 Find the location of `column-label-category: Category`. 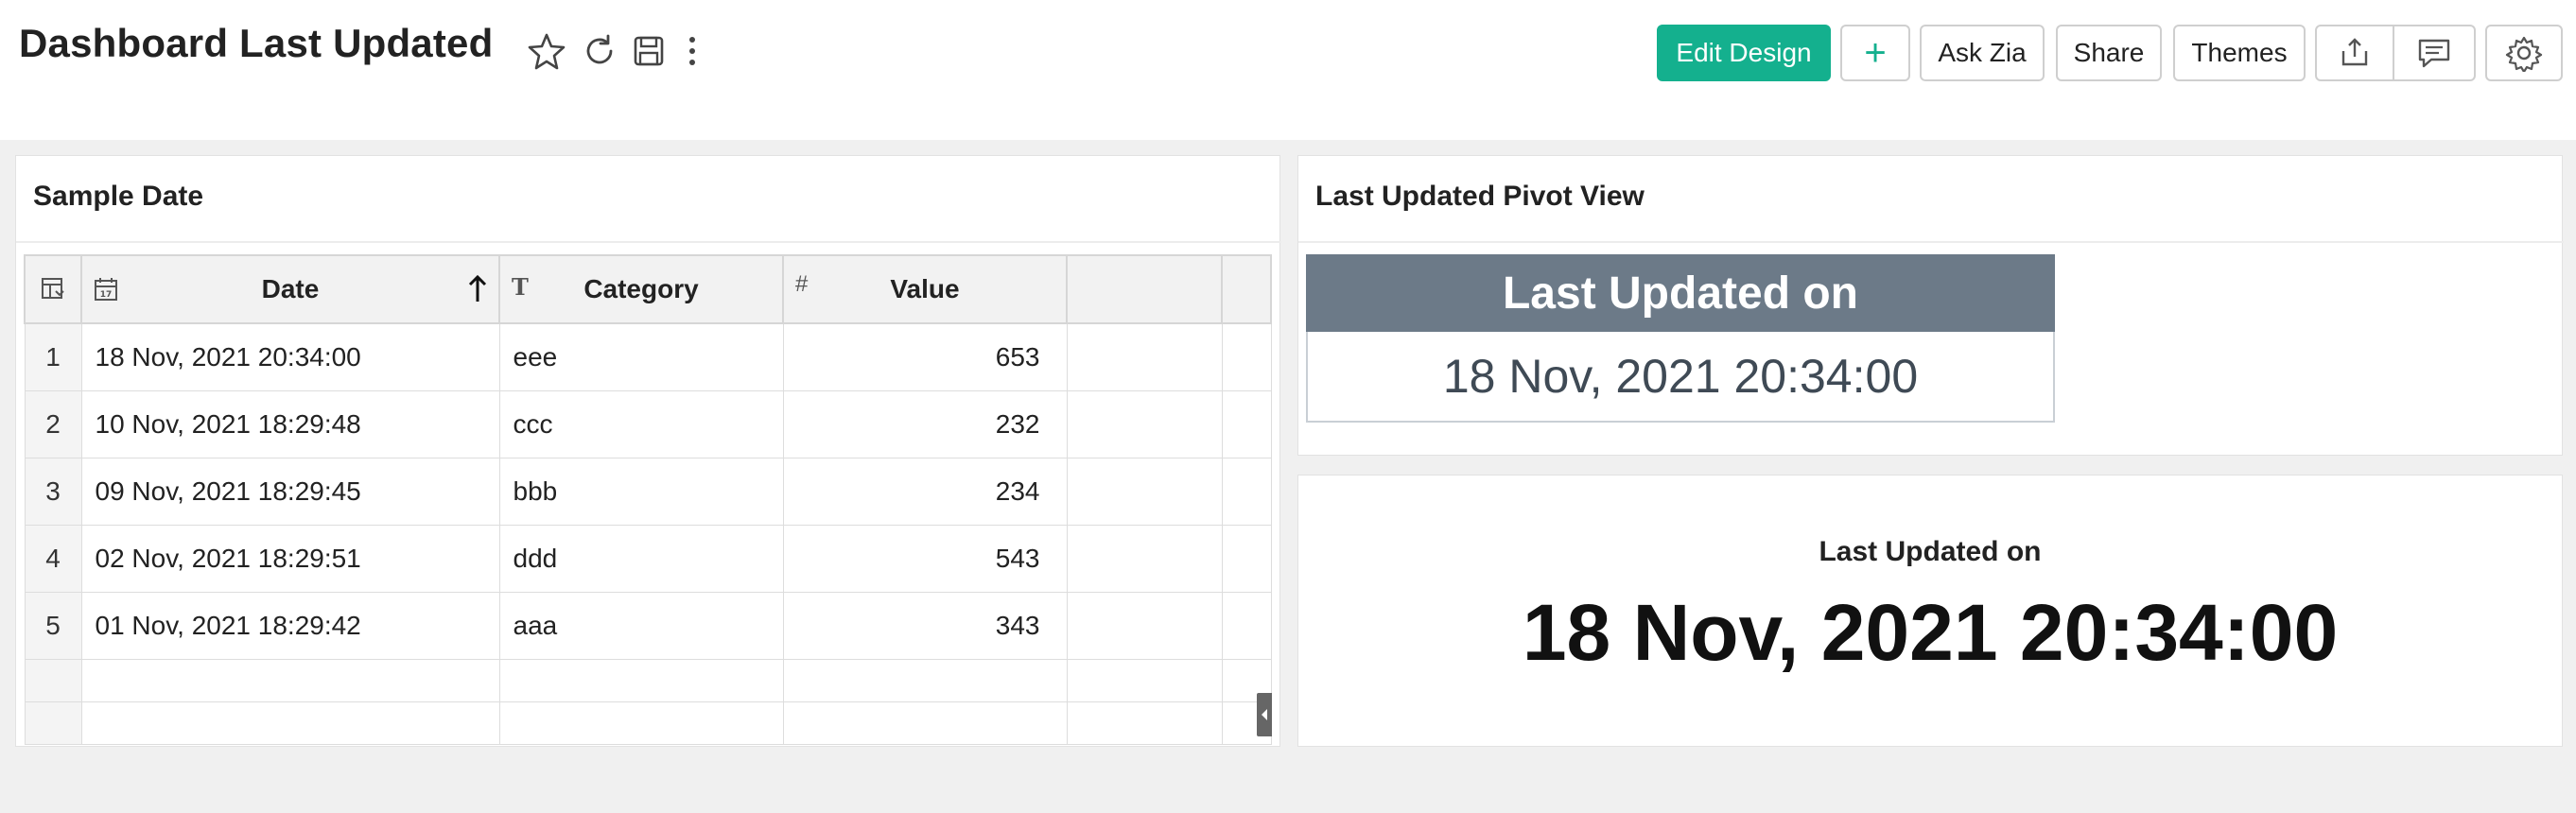

column-label-category: Category is located at coordinates (641, 289).